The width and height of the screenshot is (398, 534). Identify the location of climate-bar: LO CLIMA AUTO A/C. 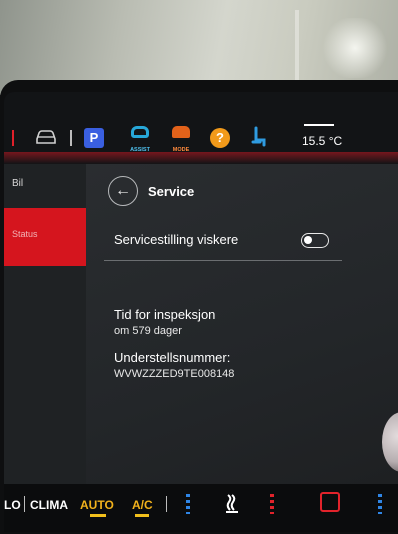
(201, 508).